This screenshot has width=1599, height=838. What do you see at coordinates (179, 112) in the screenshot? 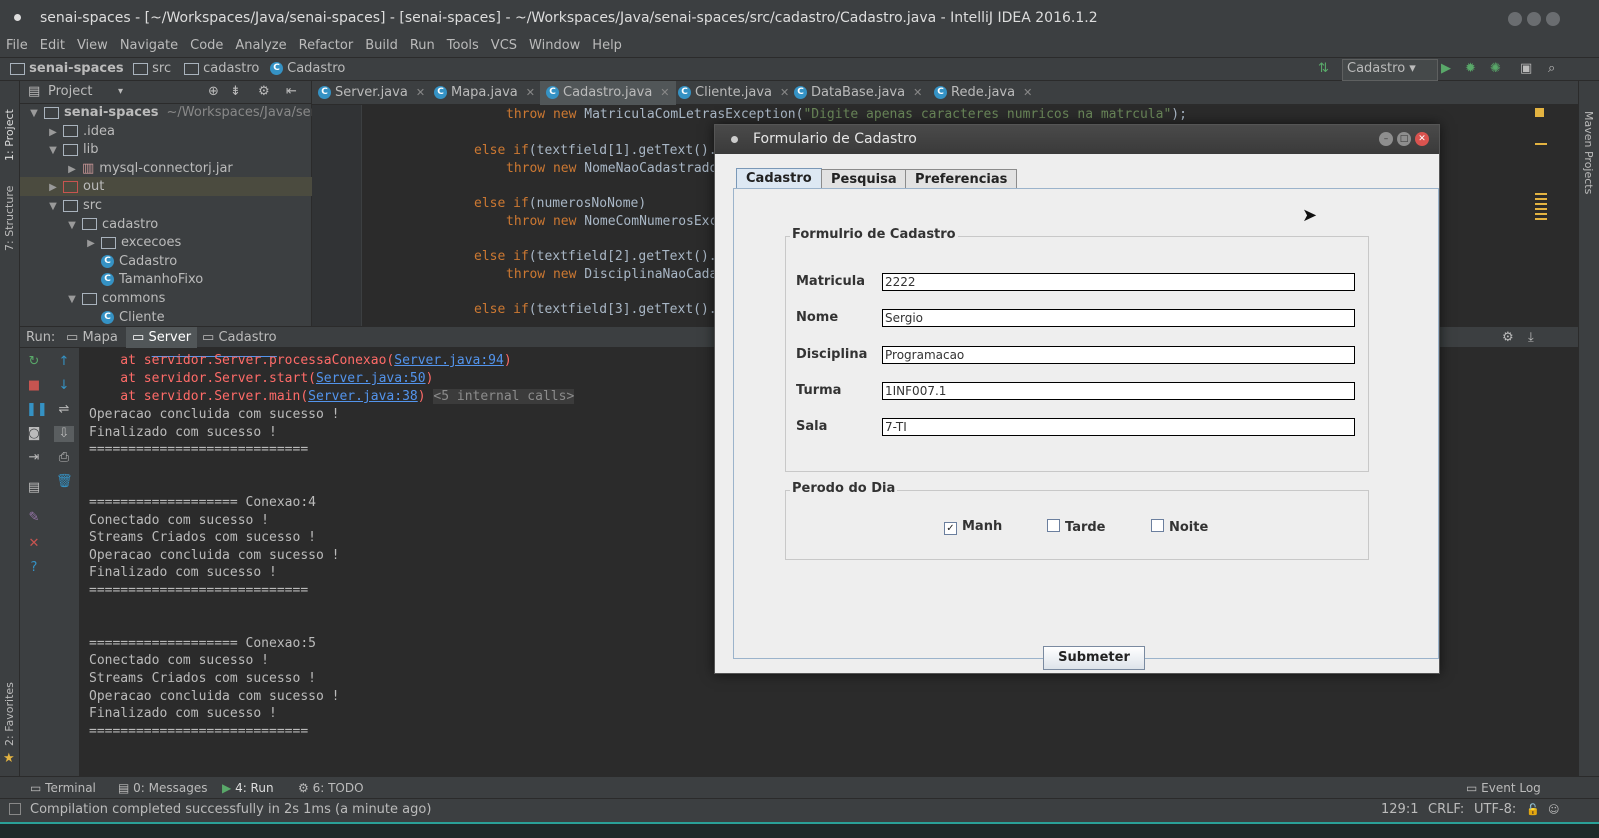
I see `tree-item: ▼ senai-spaces ~/Workspaces/Java/senai` at bounding box center [179, 112].